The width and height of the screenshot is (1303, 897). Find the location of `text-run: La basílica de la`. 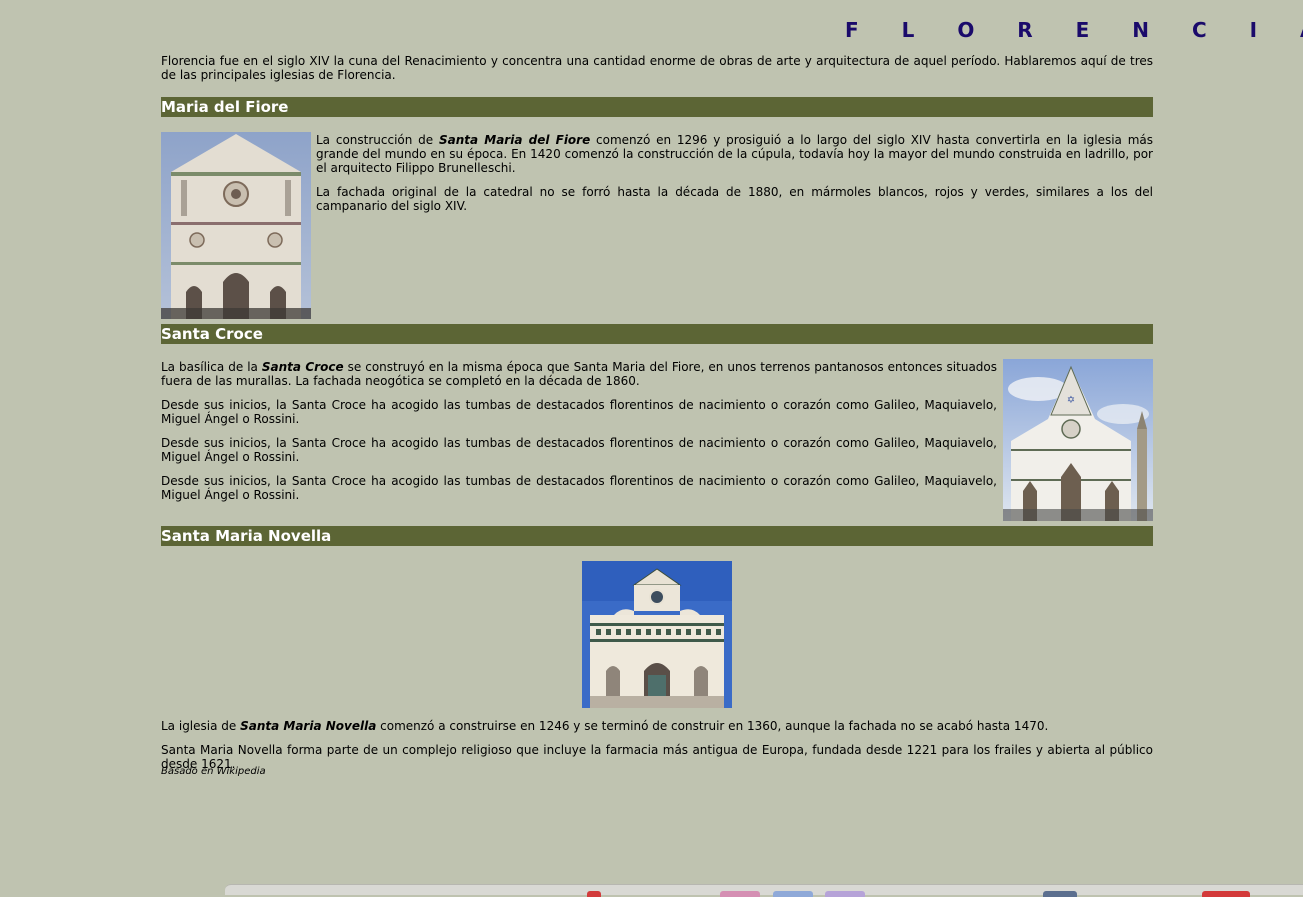

text-run: La basílica de la is located at coordinates (211, 367).